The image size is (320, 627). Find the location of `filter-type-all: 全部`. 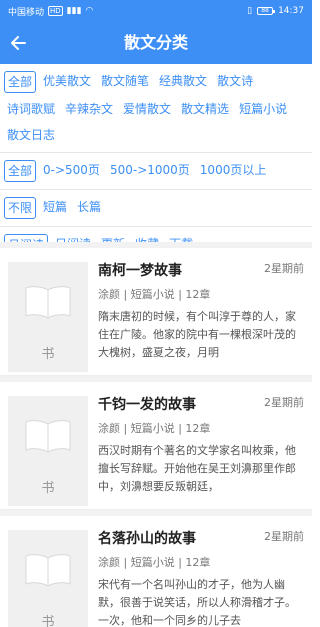

filter-type-all: 全部 is located at coordinates (20, 82).